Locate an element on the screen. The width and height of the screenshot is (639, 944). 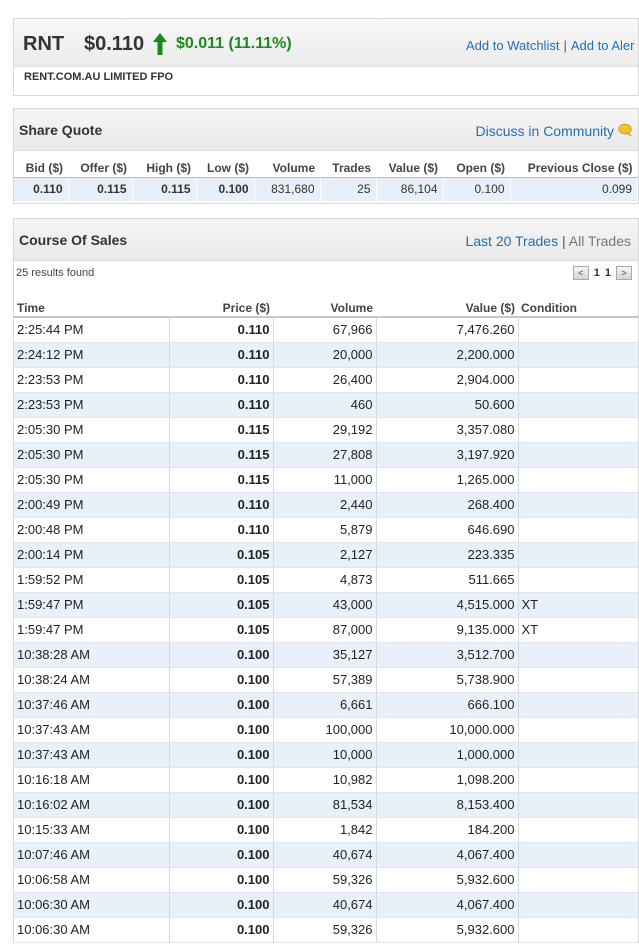
trade-volume: 1,842 is located at coordinates (325, 830).